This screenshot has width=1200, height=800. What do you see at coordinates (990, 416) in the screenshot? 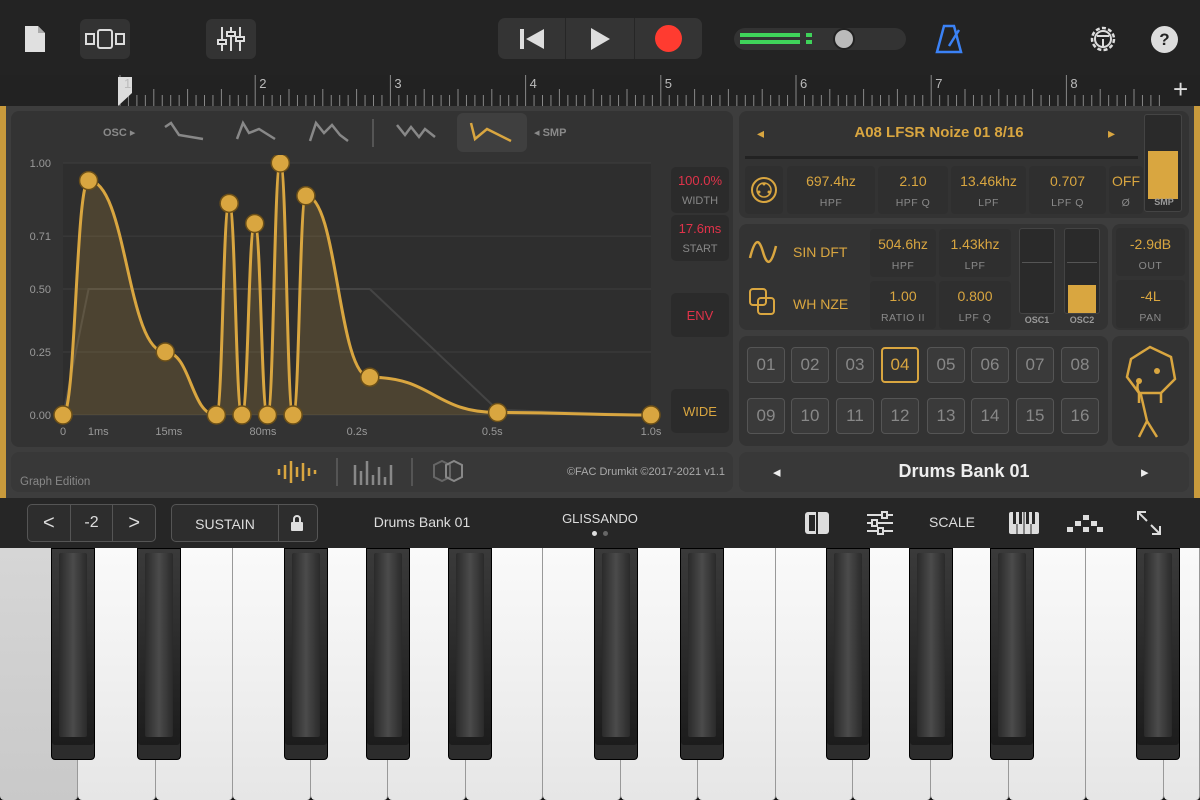
I see `drum-pad-14: 14` at bounding box center [990, 416].